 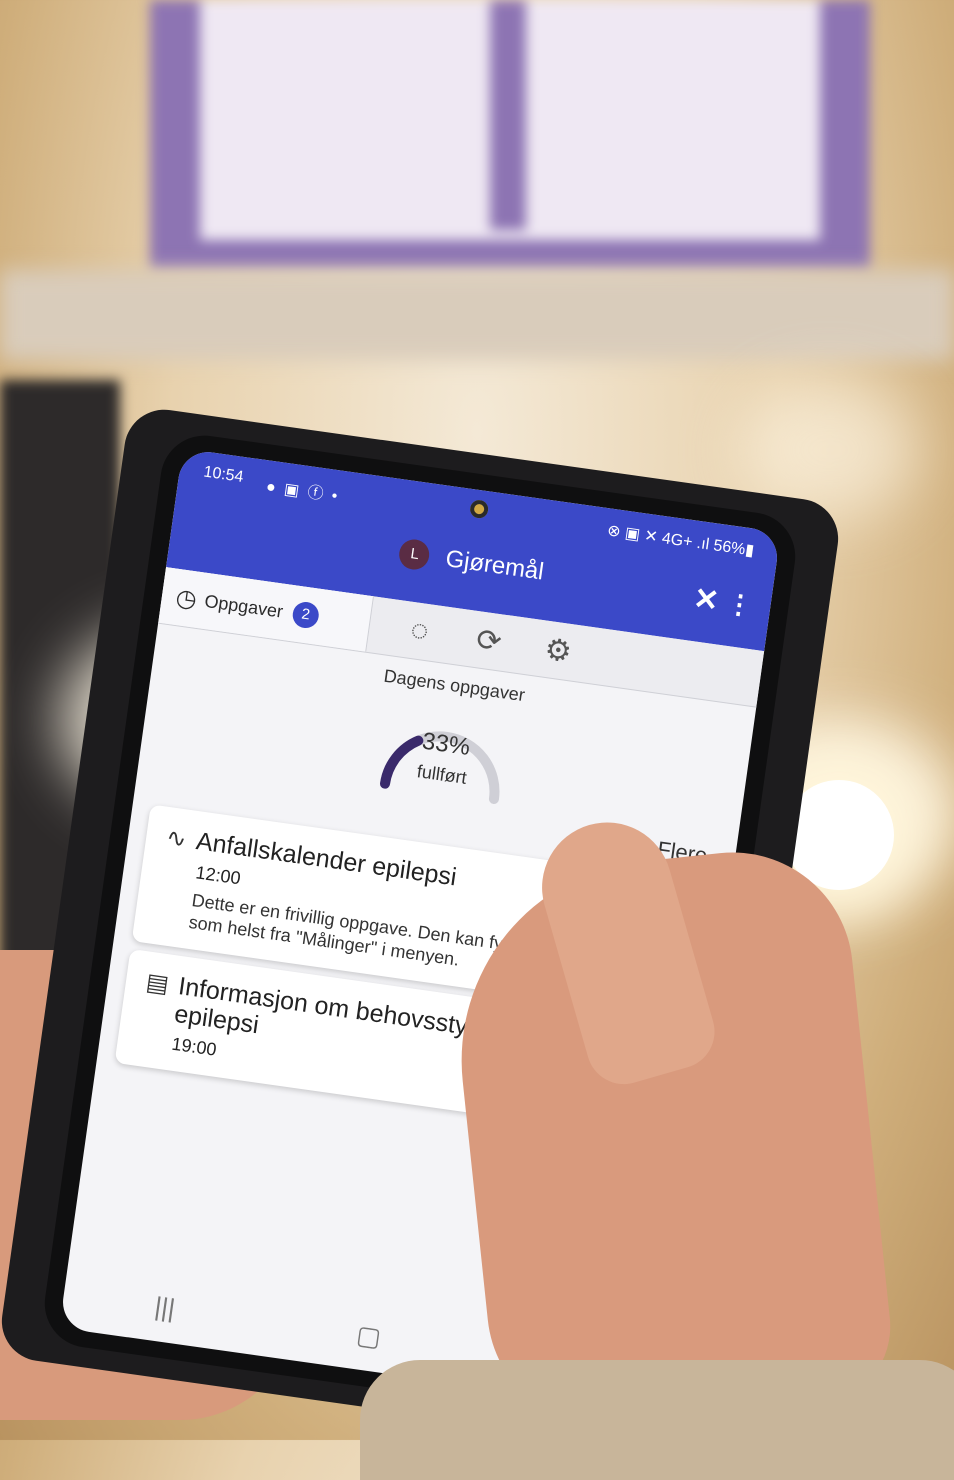 What do you see at coordinates (176, 838) in the screenshot?
I see `chart-line-icon: ∿` at bounding box center [176, 838].